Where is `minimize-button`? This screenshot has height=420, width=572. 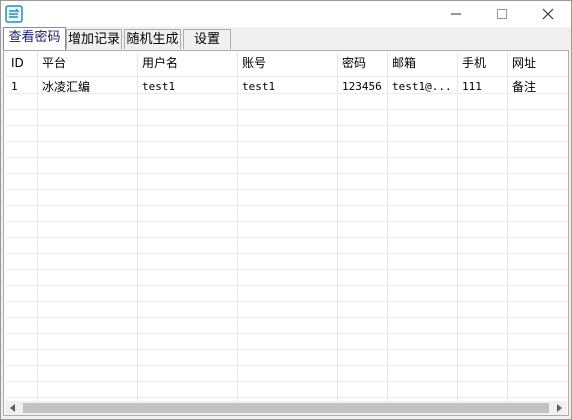 minimize-button is located at coordinates (456, 14).